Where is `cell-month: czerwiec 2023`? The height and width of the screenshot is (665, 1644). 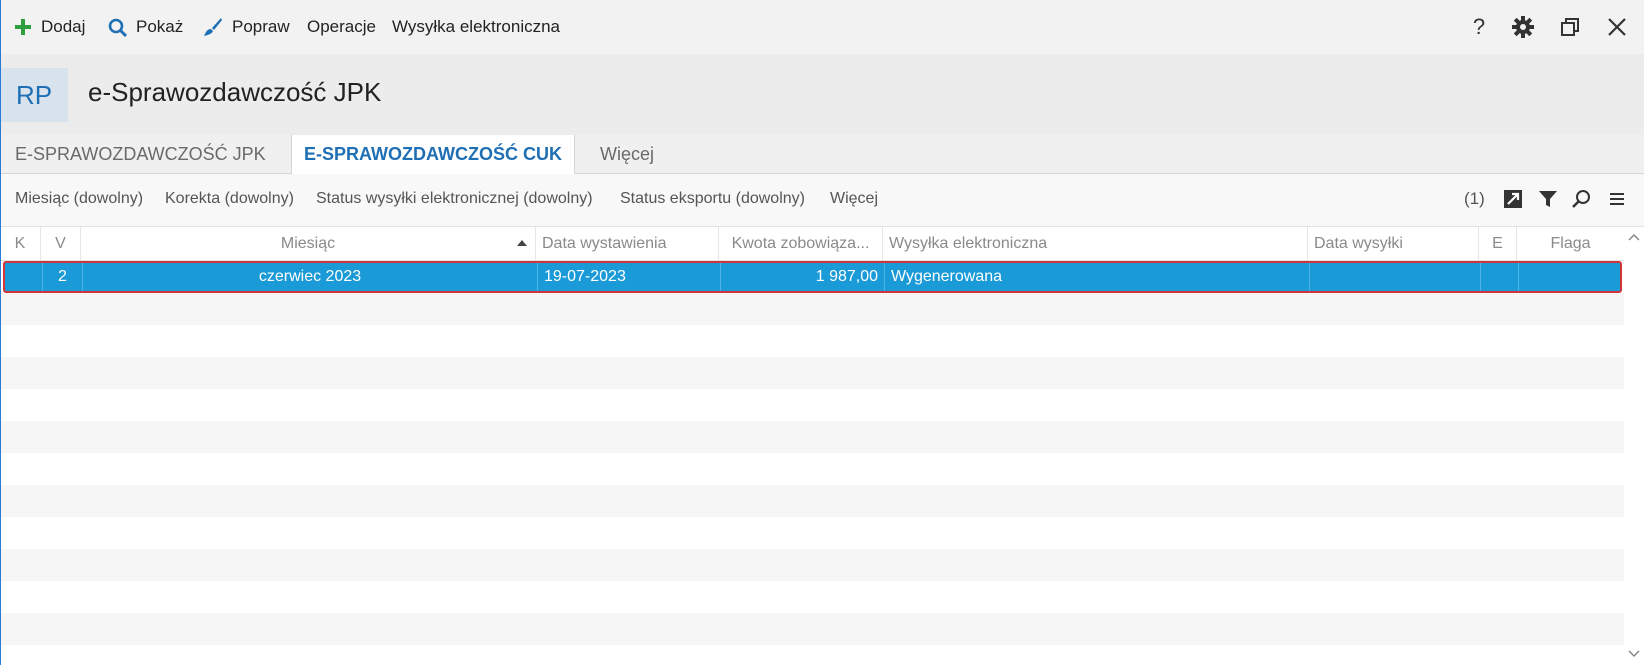
cell-month: czerwiec 2023 is located at coordinates (310, 277).